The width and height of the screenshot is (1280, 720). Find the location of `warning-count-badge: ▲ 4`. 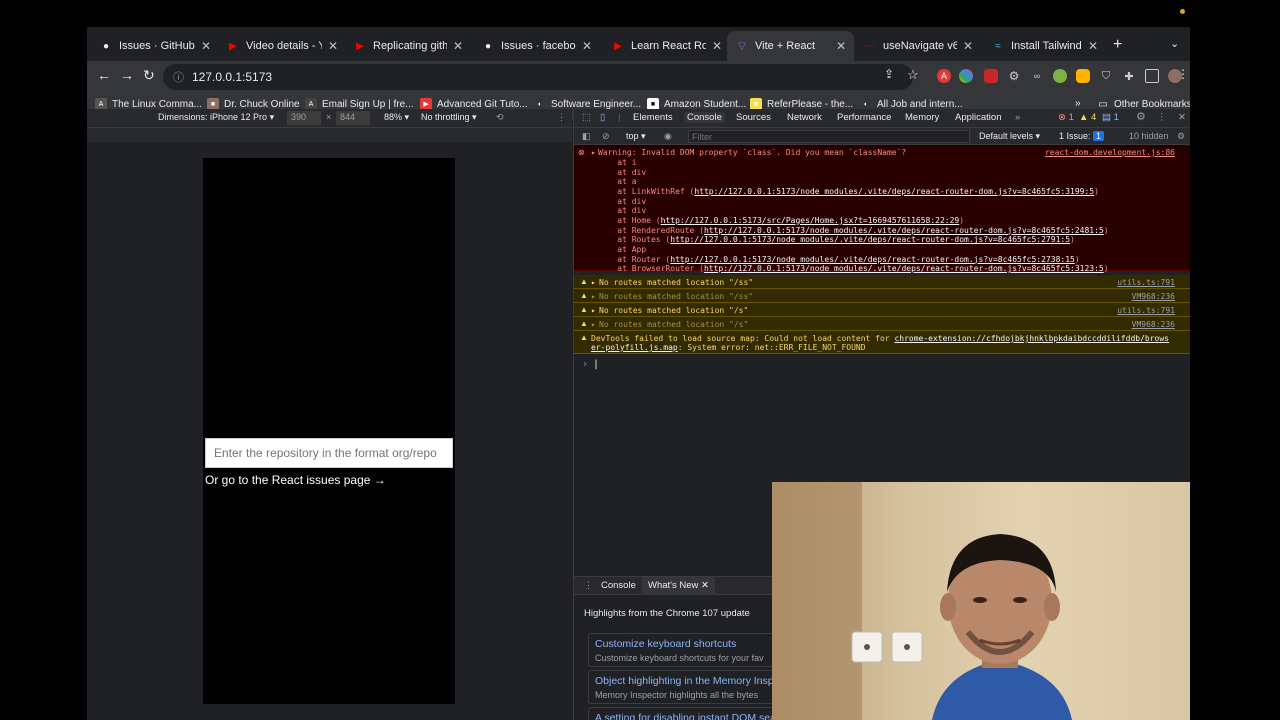

warning-count-badge: ▲ 4 is located at coordinates (1087, 117).